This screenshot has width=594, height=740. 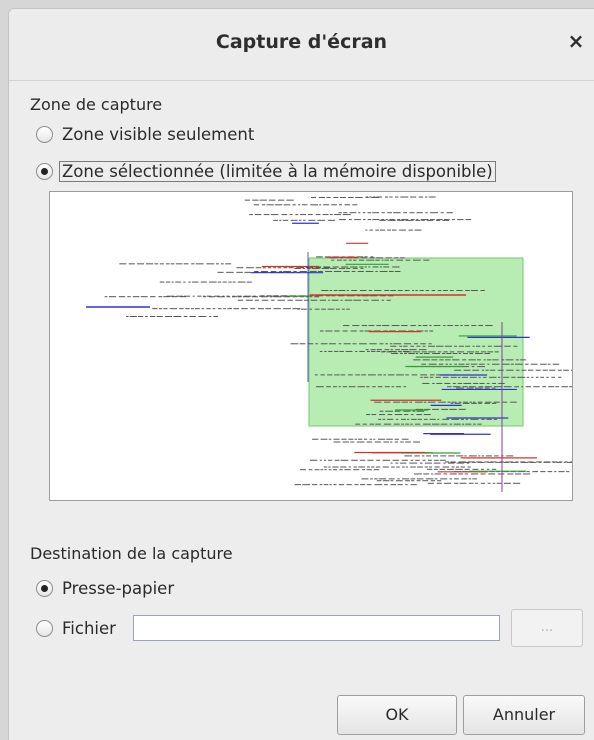 I want to click on cancel-button: Annuler, so click(x=524, y=715).